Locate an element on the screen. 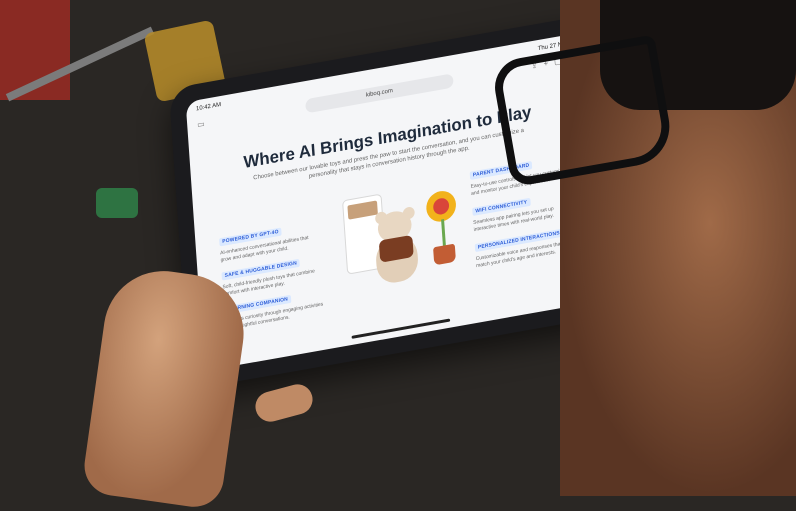  left-hand is located at coordinates (166, 387).